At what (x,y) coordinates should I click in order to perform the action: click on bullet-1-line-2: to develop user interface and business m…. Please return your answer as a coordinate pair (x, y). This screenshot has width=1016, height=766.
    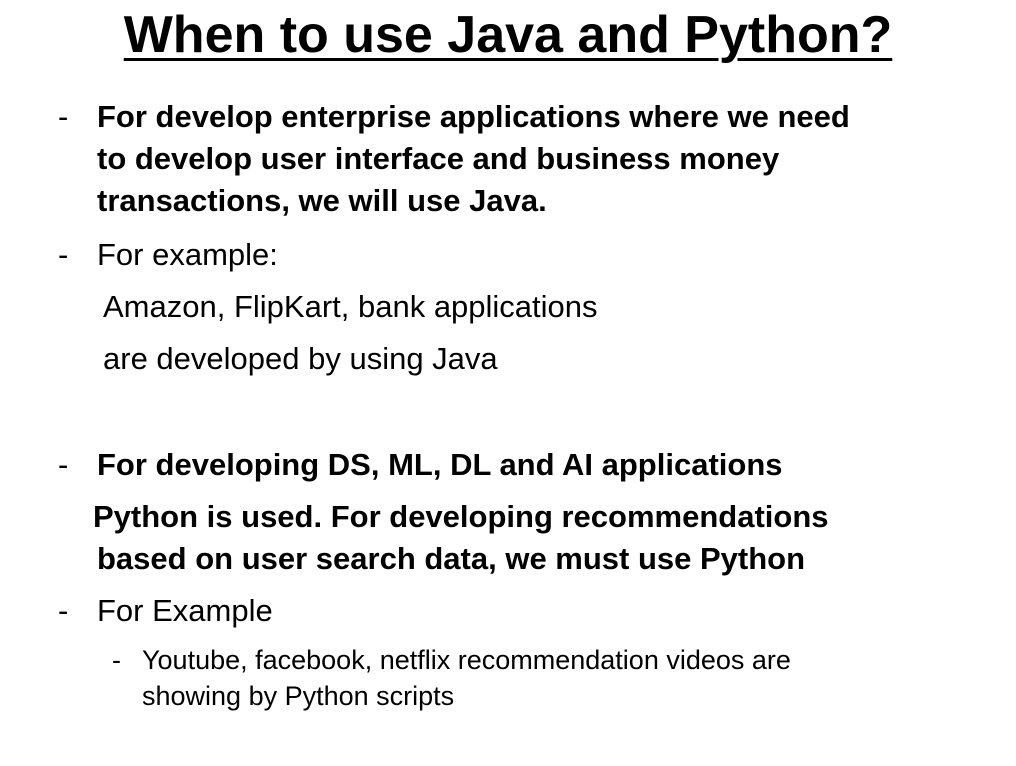
    Looking at the image, I should click on (438, 158).